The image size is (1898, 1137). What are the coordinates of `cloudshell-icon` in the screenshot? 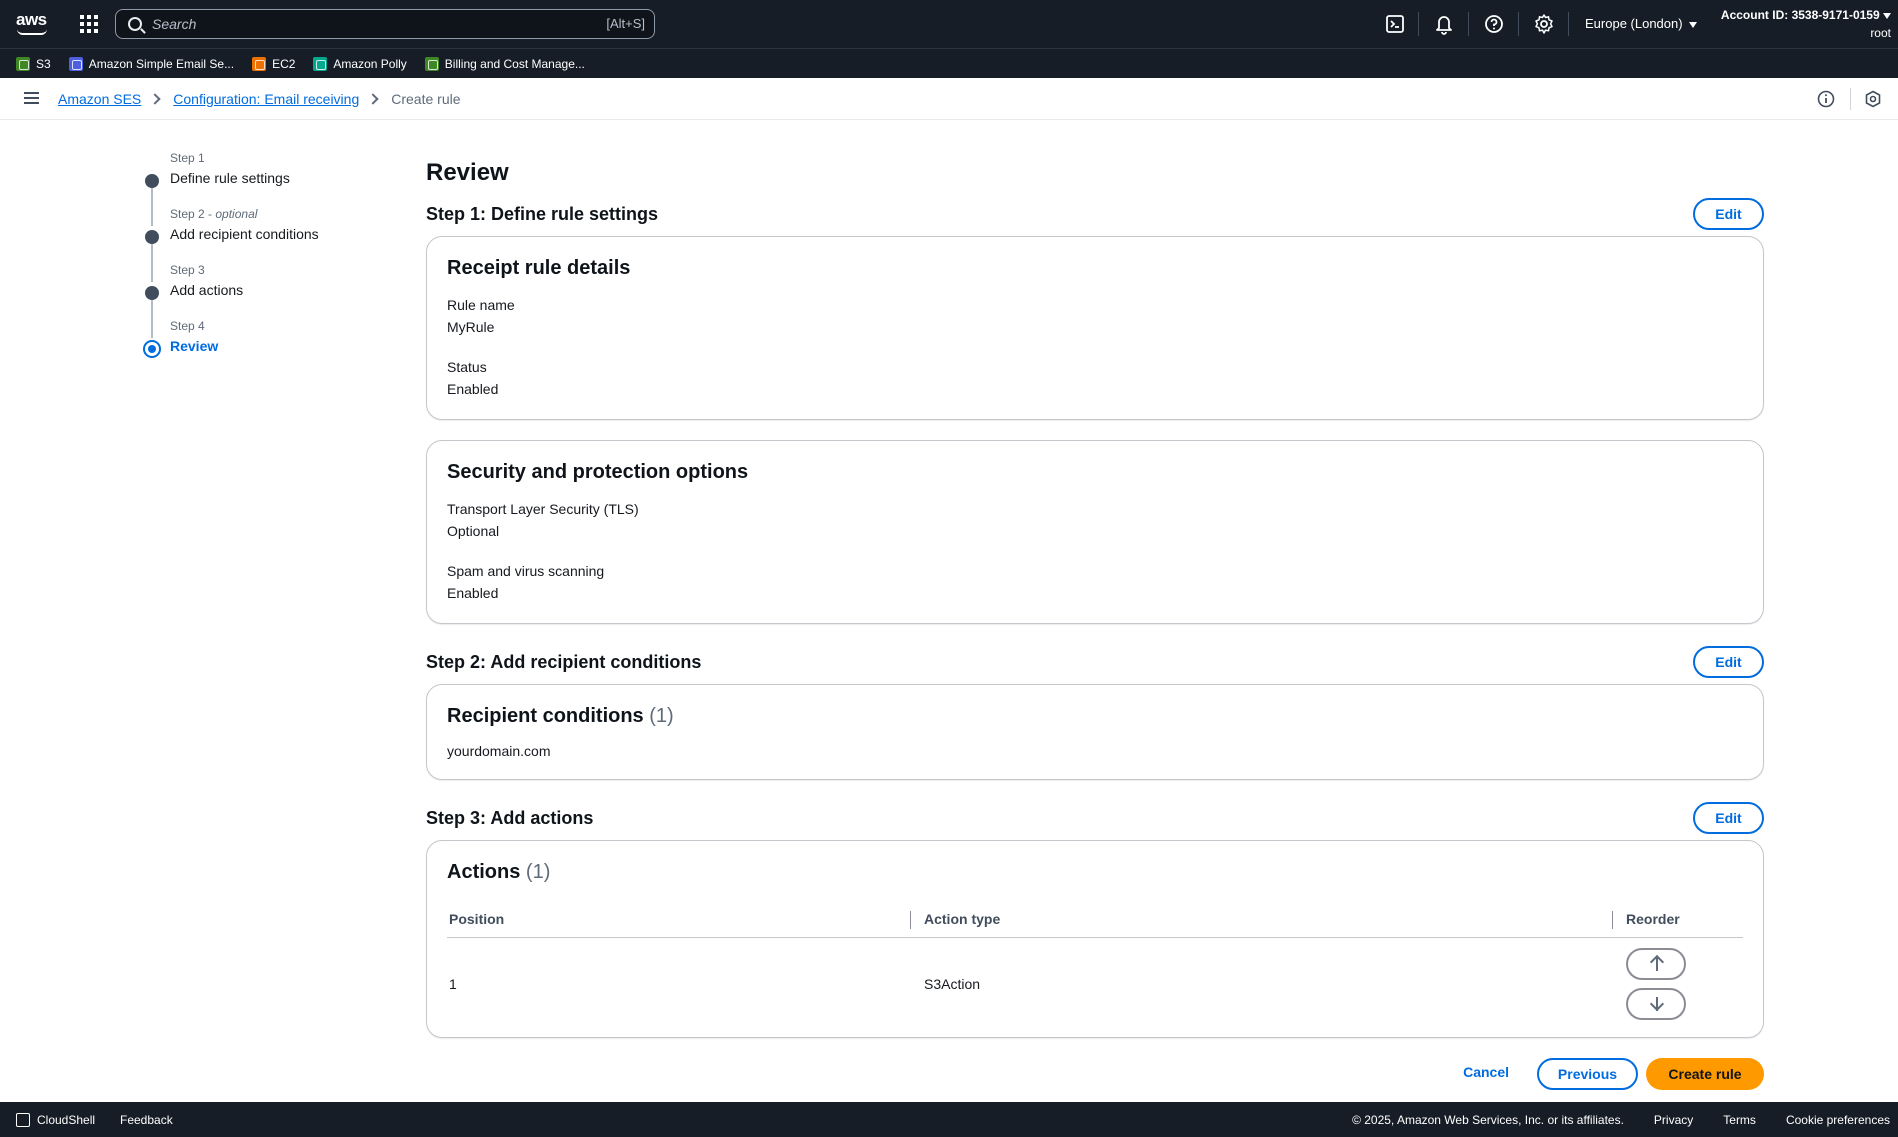 It's located at (1395, 24).